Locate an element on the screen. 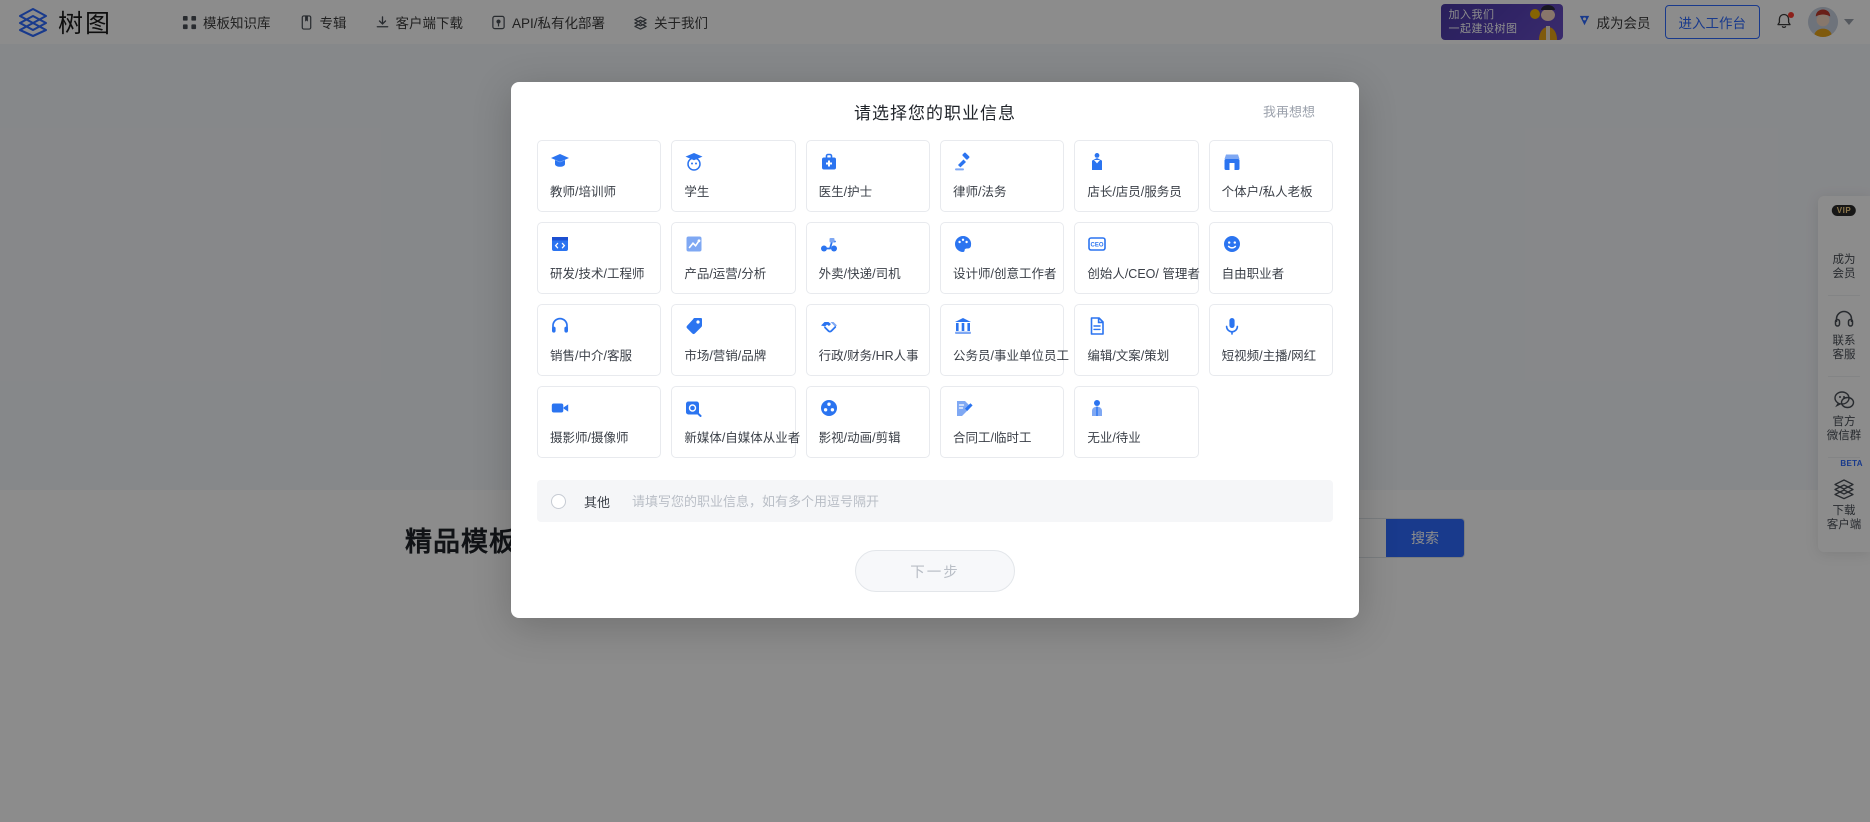  occupation-label: 学生 is located at coordinates (697, 192).